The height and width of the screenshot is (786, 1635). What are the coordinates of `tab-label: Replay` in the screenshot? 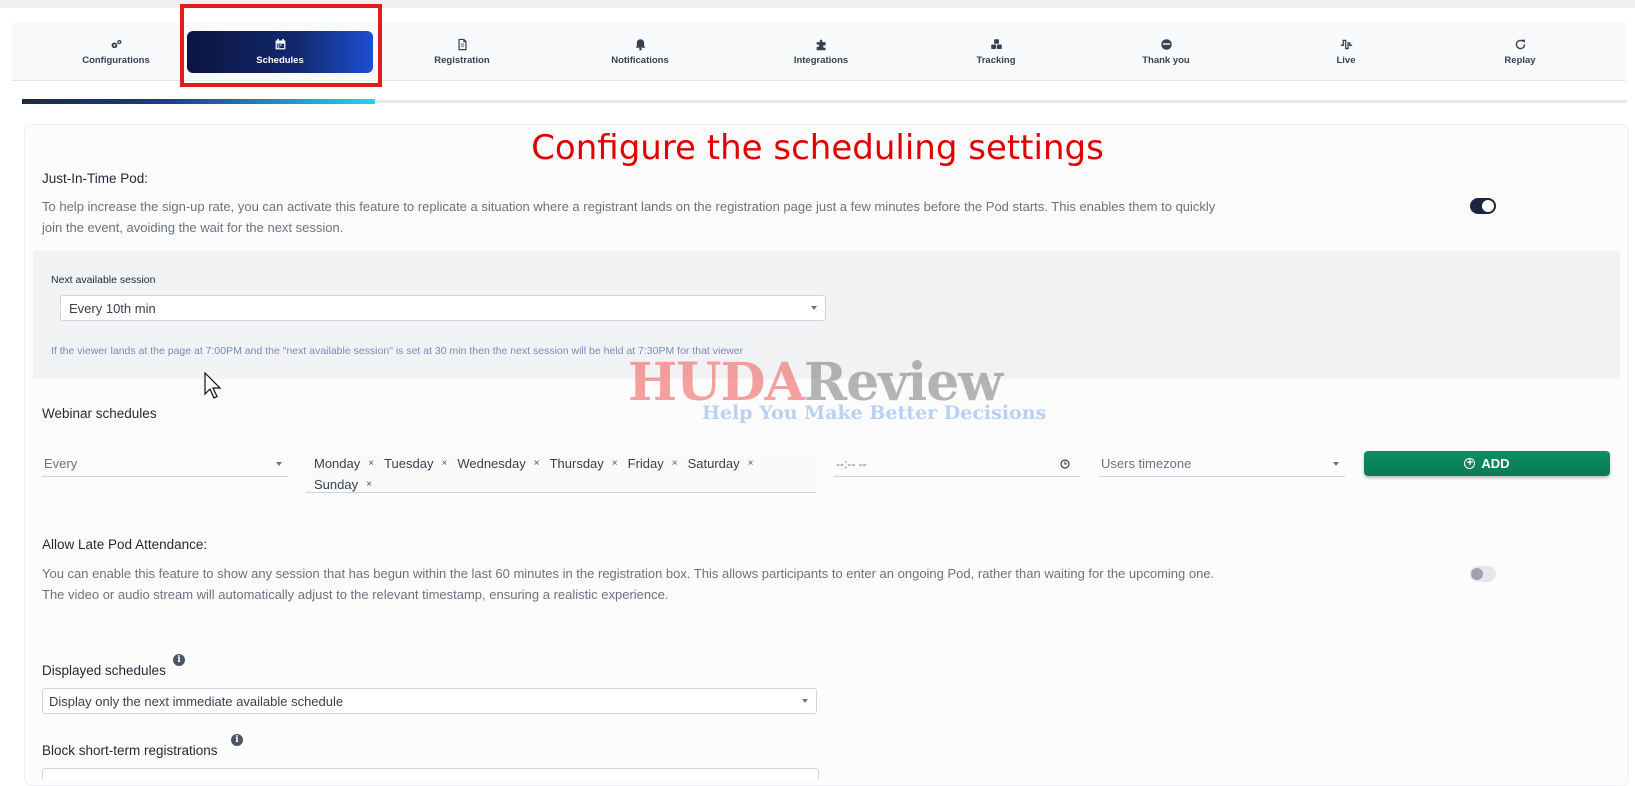 It's located at (1520, 60).